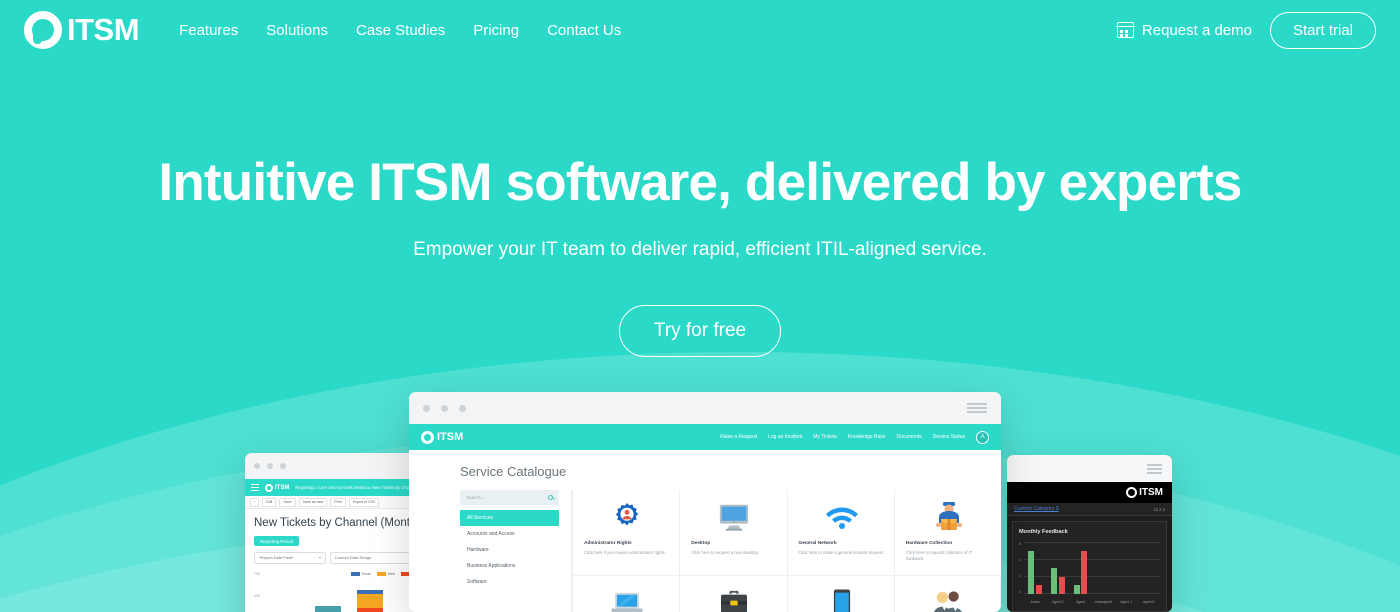  What do you see at coordinates (584, 30) in the screenshot?
I see `nav-item-contact-us: Contact Us` at bounding box center [584, 30].